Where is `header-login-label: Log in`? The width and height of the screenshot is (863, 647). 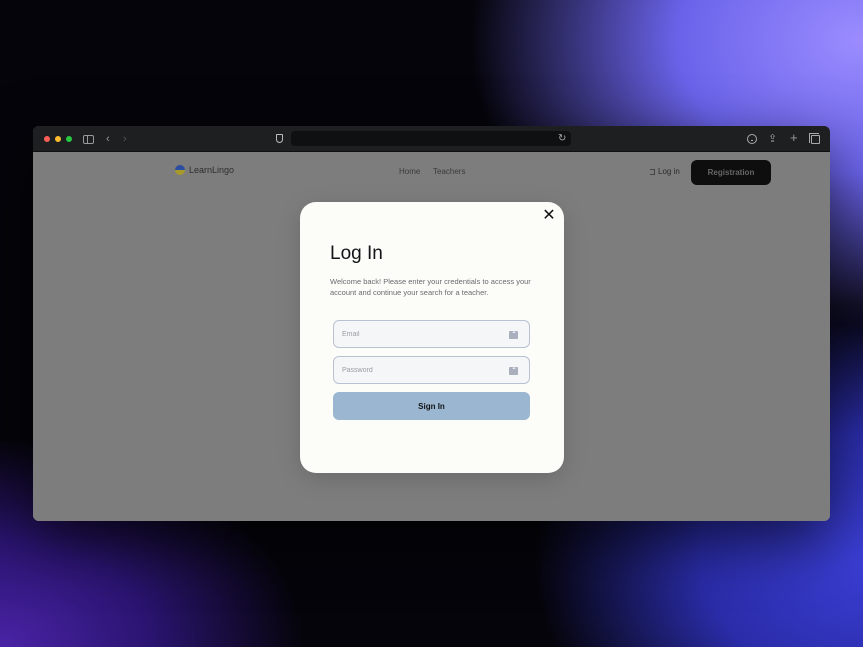
header-login-label: Log in is located at coordinates (669, 171).